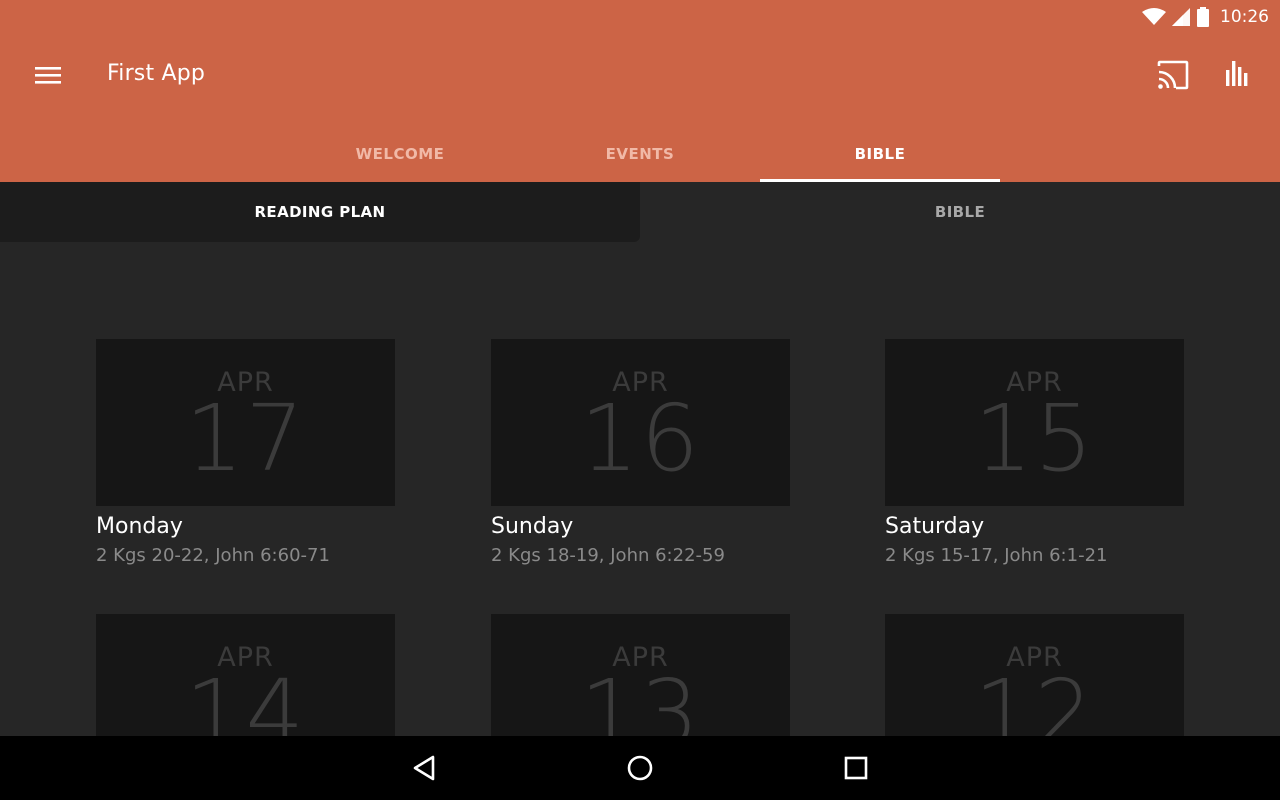 The width and height of the screenshot is (1280, 800). What do you see at coordinates (1244, 17) in the screenshot?
I see `status-time: 10:26` at bounding box center [1244, 17].